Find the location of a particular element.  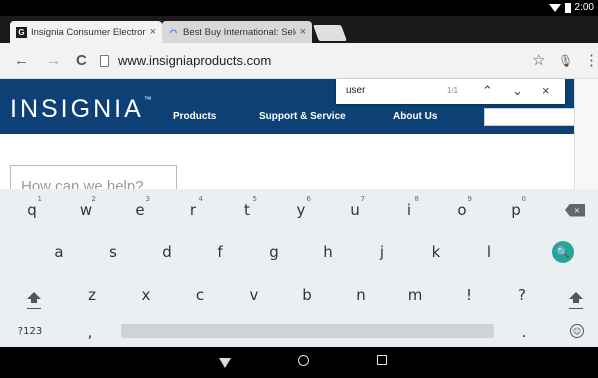

key-t: t5 is located at coordinates (247, 210).